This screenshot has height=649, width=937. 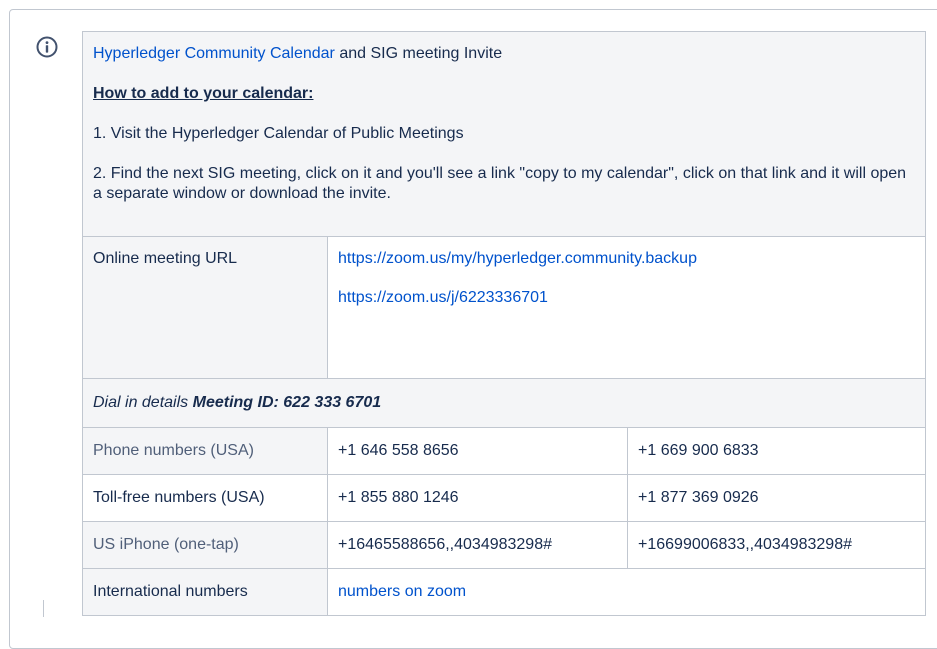 I want to click on zoom-url-meeting-link: https://zoom.us/j/6223336701, so click(x=443, y=297).